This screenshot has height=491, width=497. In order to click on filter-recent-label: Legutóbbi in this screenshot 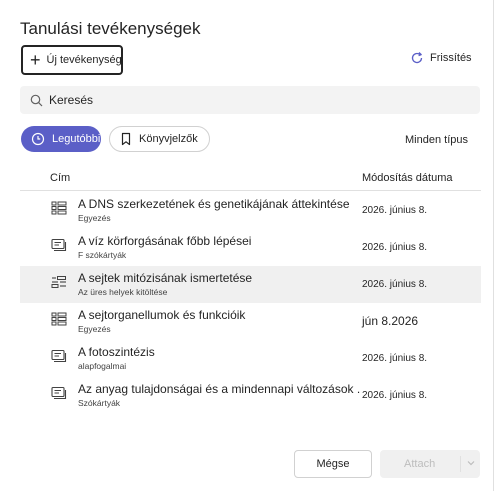, I will do `click(76, 139)`.